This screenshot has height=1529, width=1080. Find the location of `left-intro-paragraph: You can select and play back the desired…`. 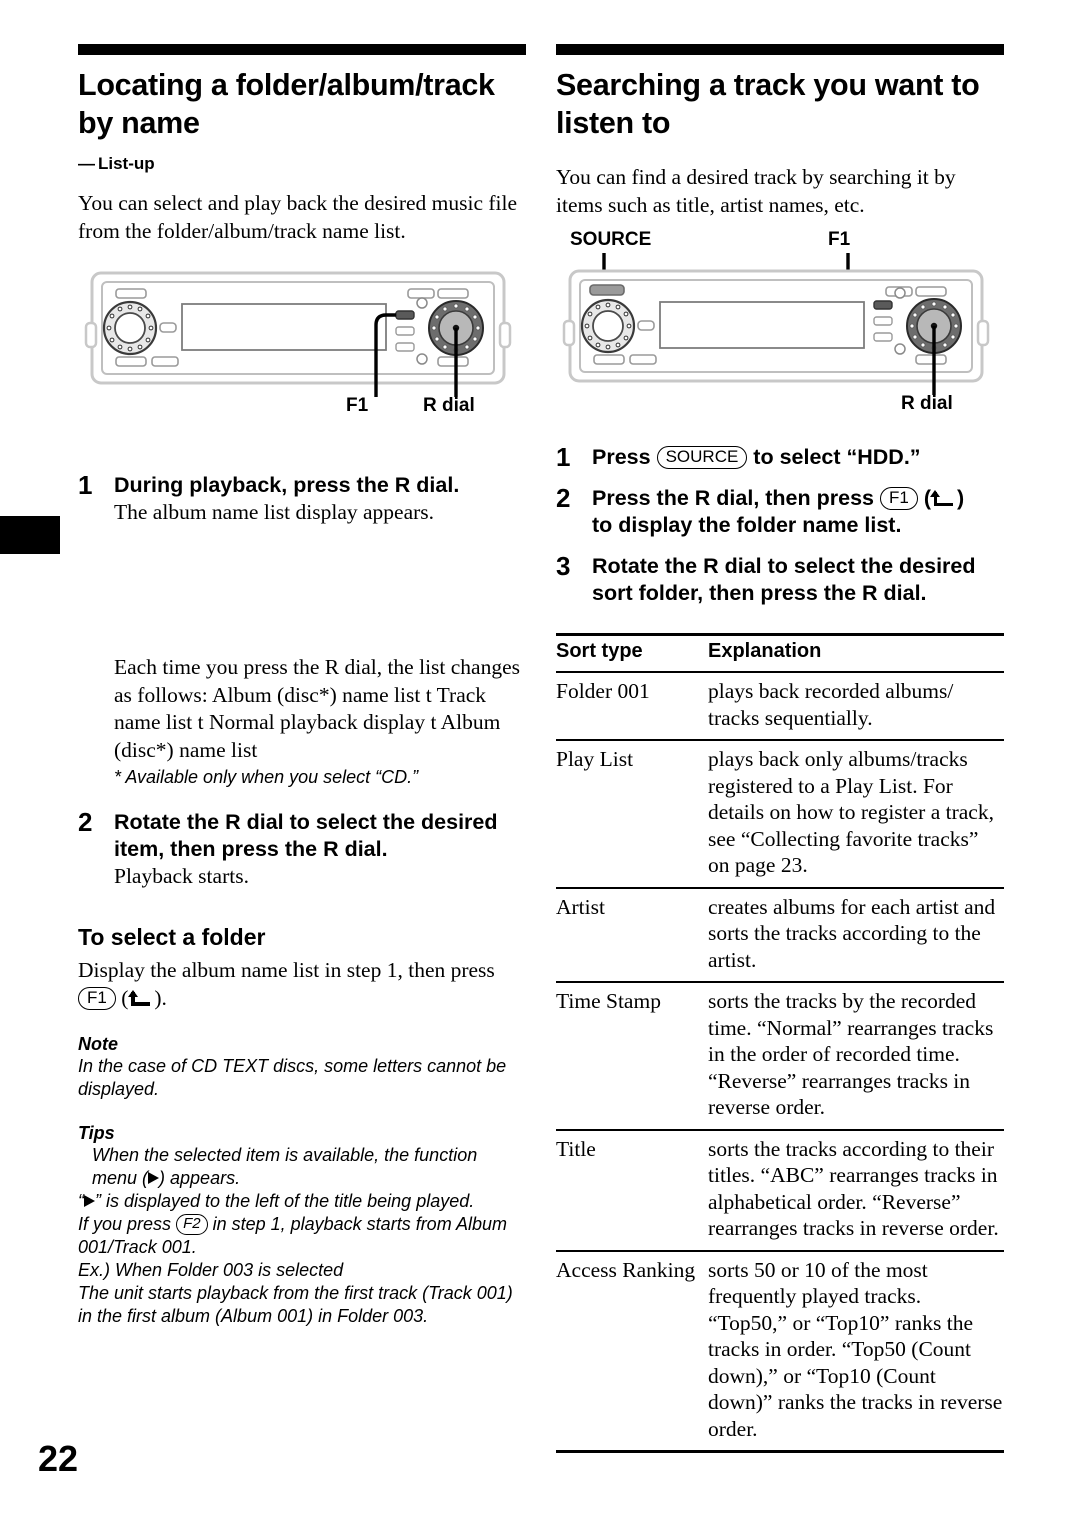

left-intro-paragraph: You can select and play back the desired… is located at coordinates (298, 217).